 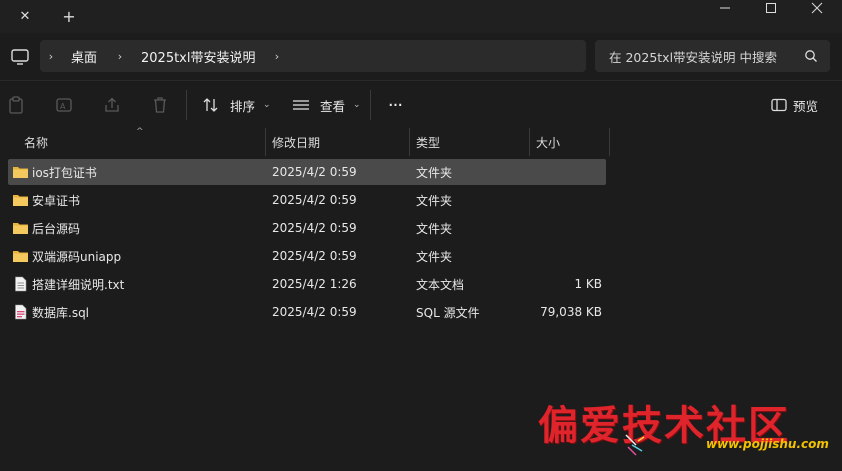 What do you see at coordinates (395, 105) in the screenshot?
I see `more-options-button: ···` at bounding box center [395, 105].